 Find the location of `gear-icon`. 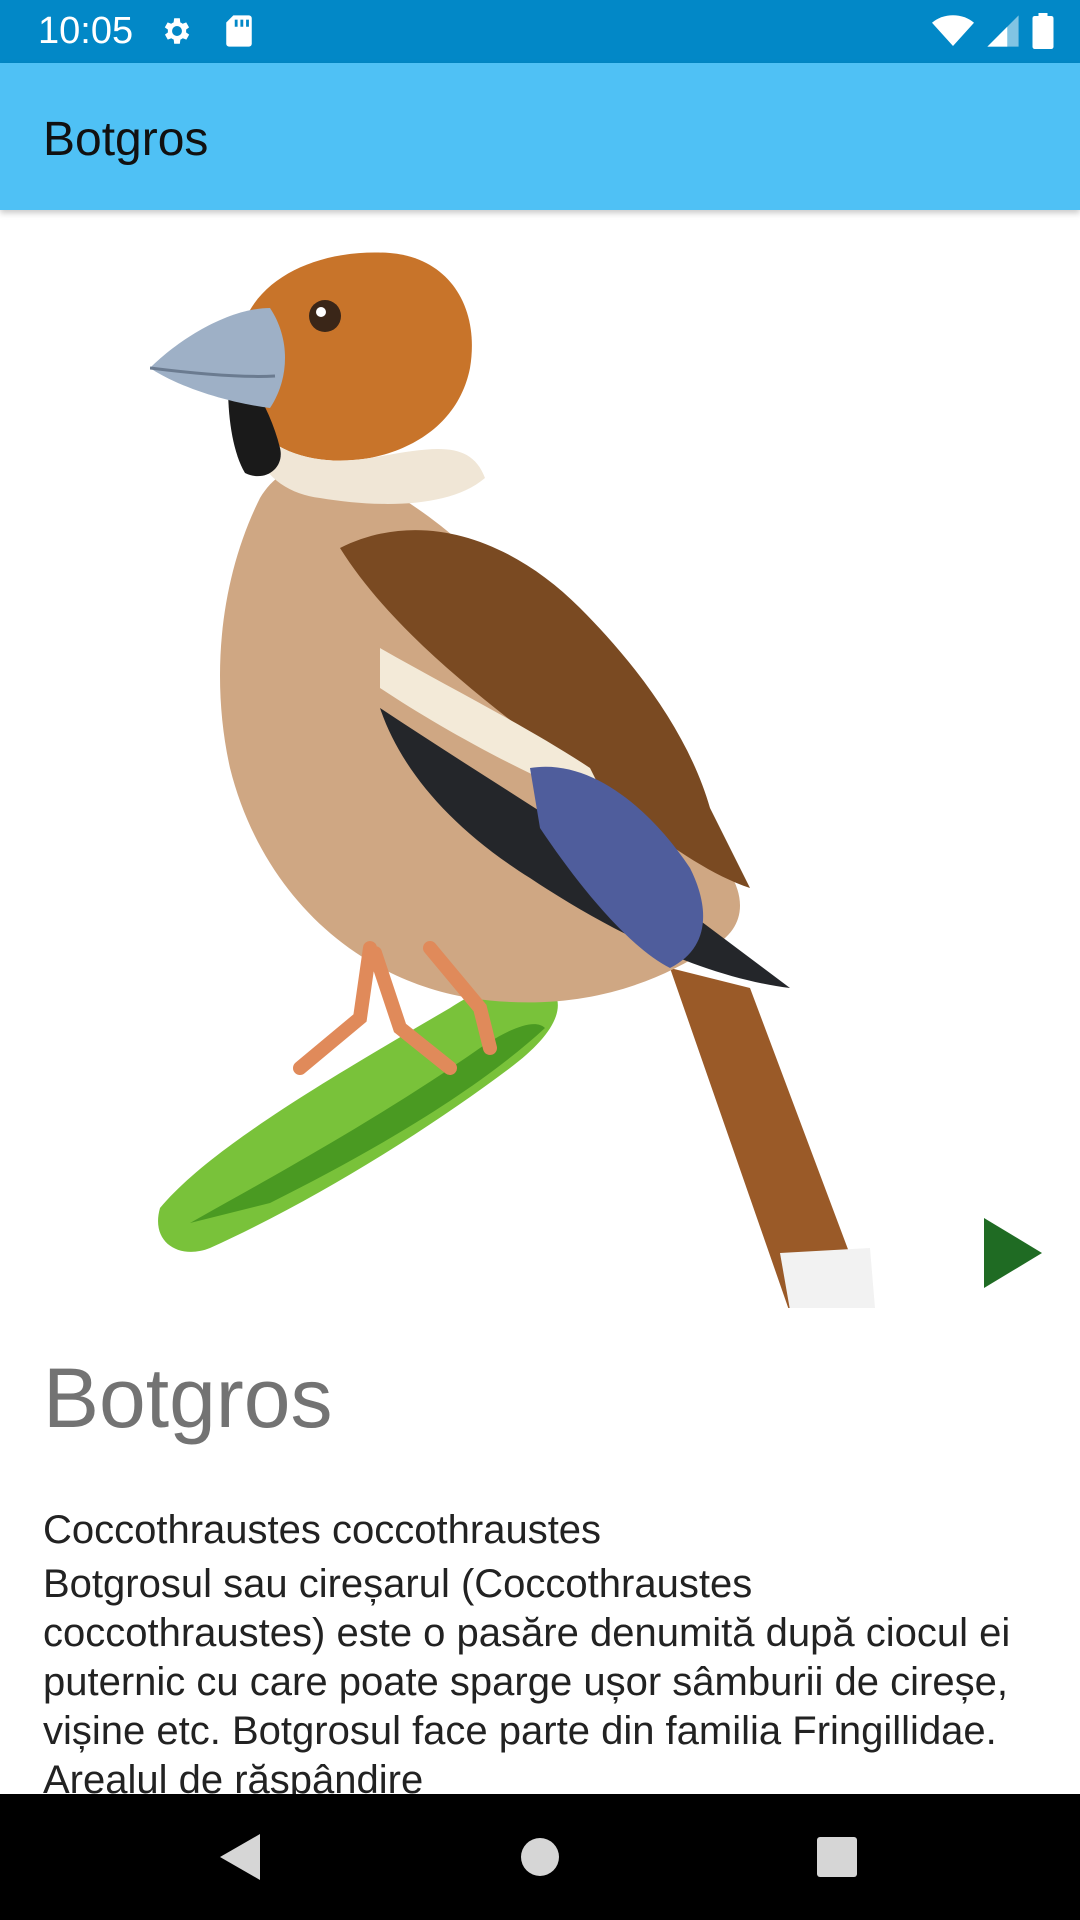

gear-icon is located at coordinates (177, 31).